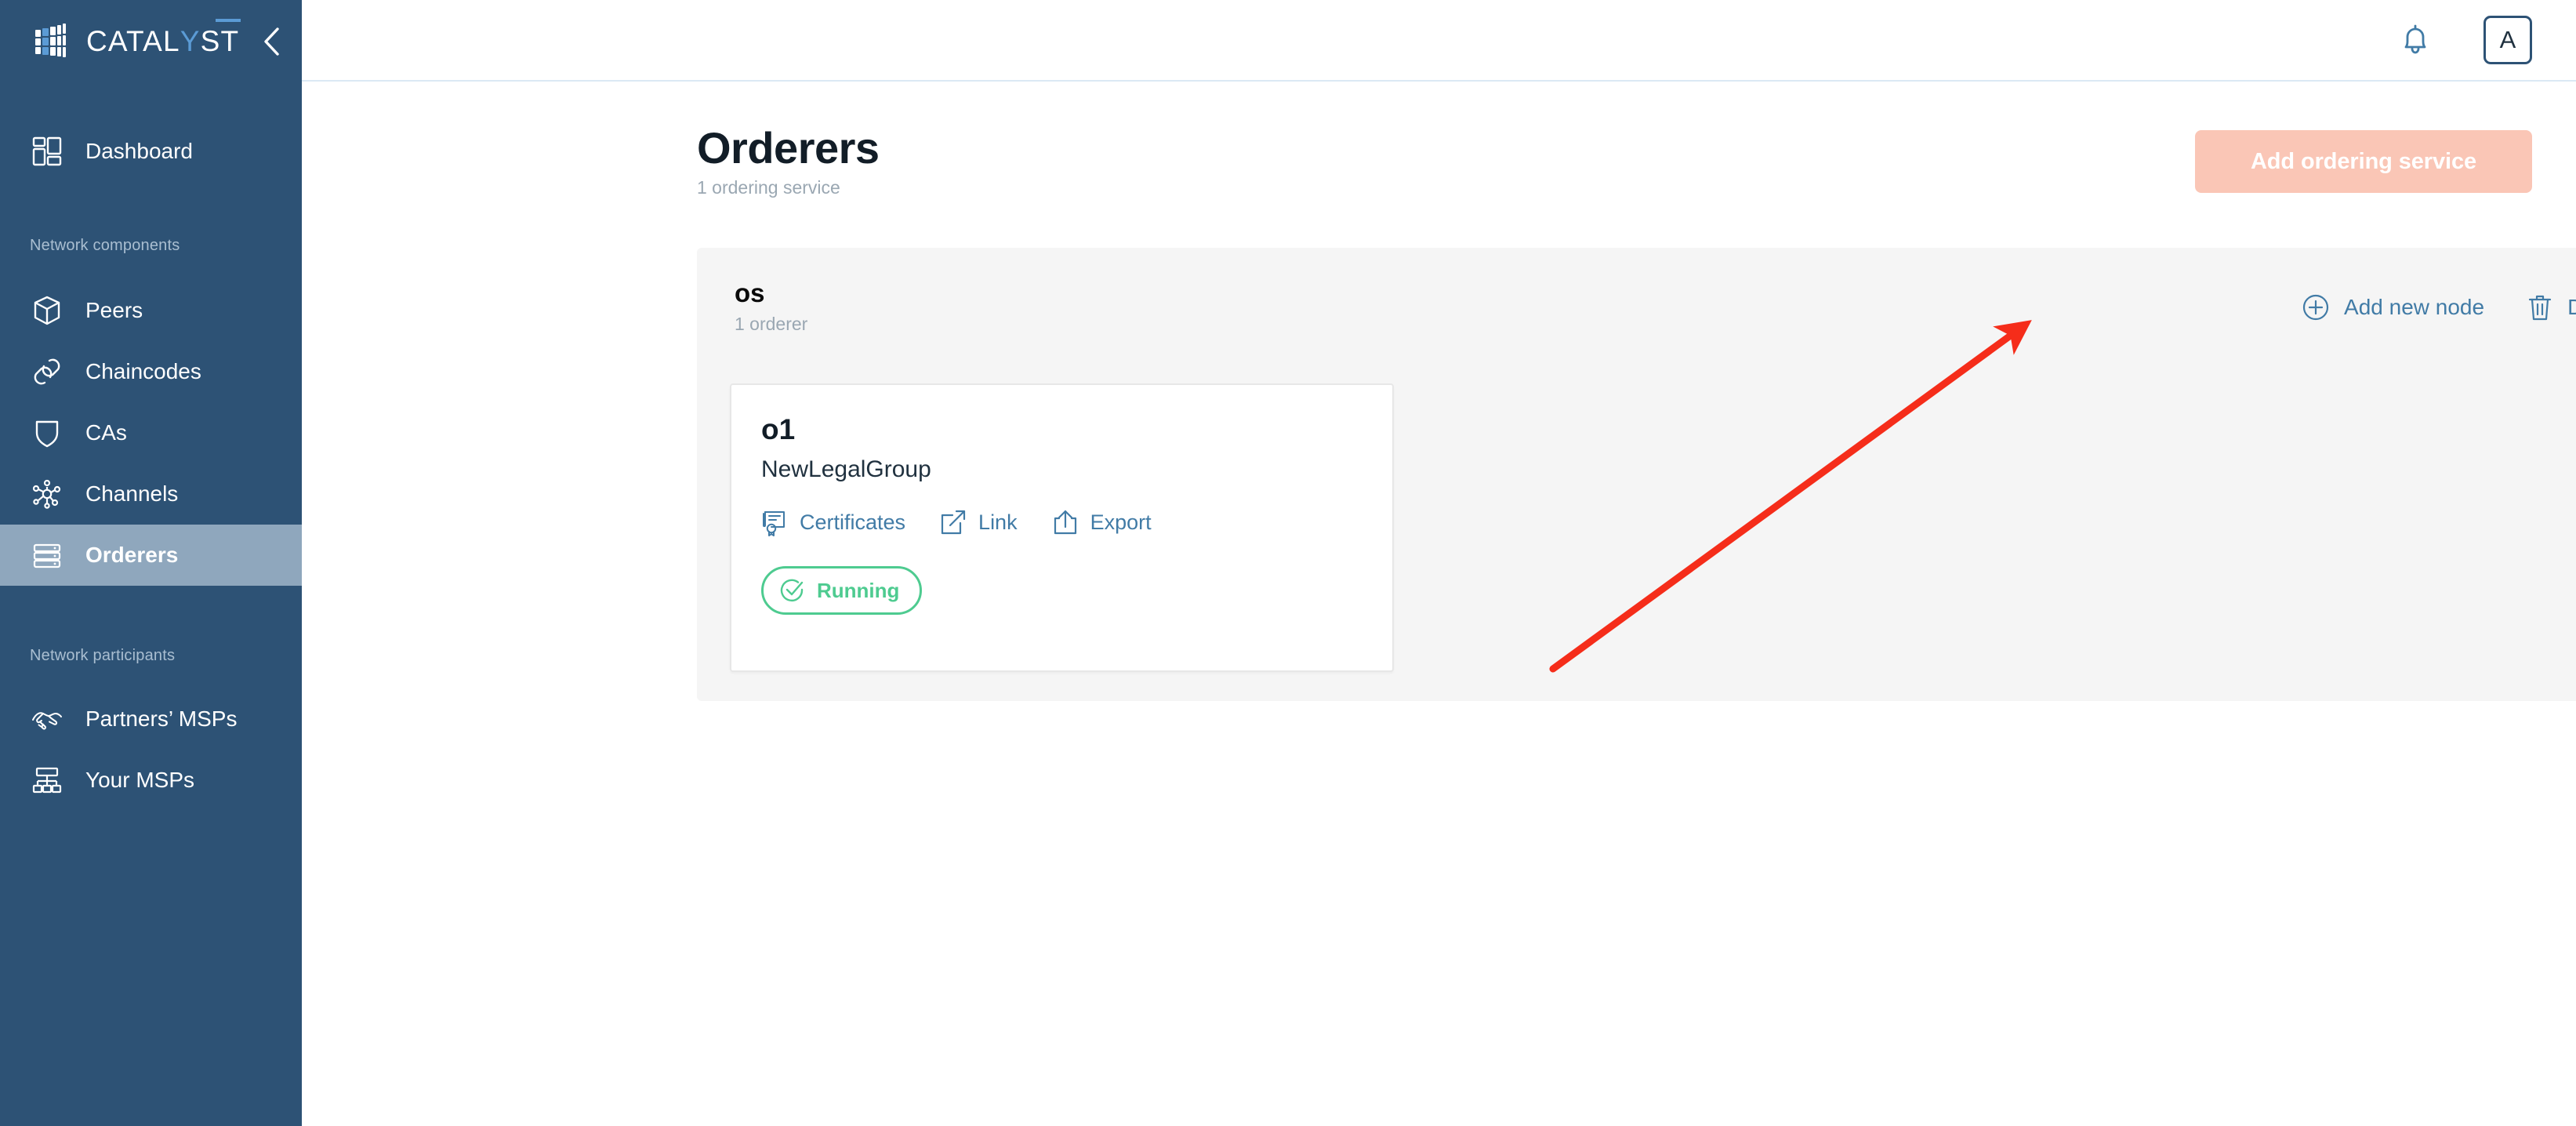 The height and width of the screenshot is (1126, 2576). Describe the element at coordinates (106, 432) in the screenshot. I see `sidebar-item-label: CAs` at that location.